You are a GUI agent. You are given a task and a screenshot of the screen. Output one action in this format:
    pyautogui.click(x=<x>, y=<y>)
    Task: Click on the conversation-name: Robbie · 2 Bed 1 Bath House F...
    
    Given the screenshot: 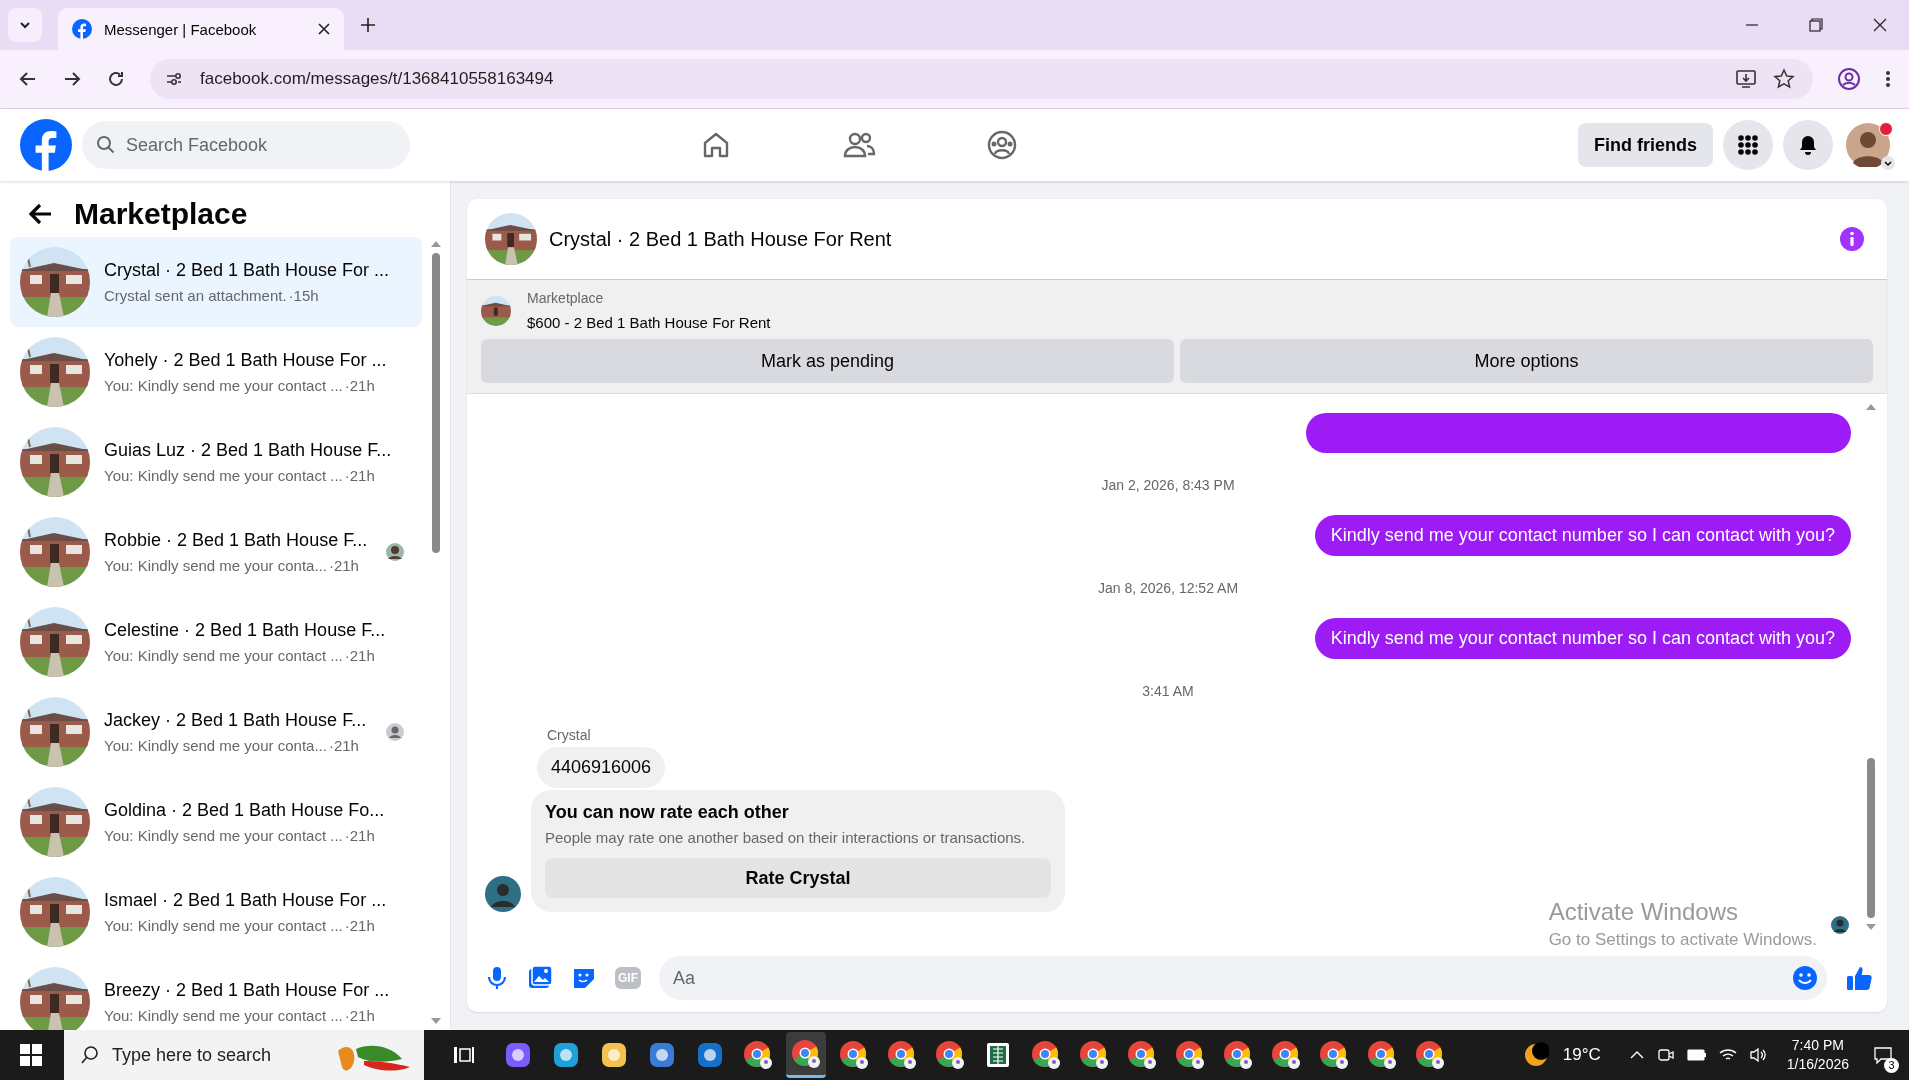 What is the action you would take?
    pyautogui.click(x=236, y=540)
    